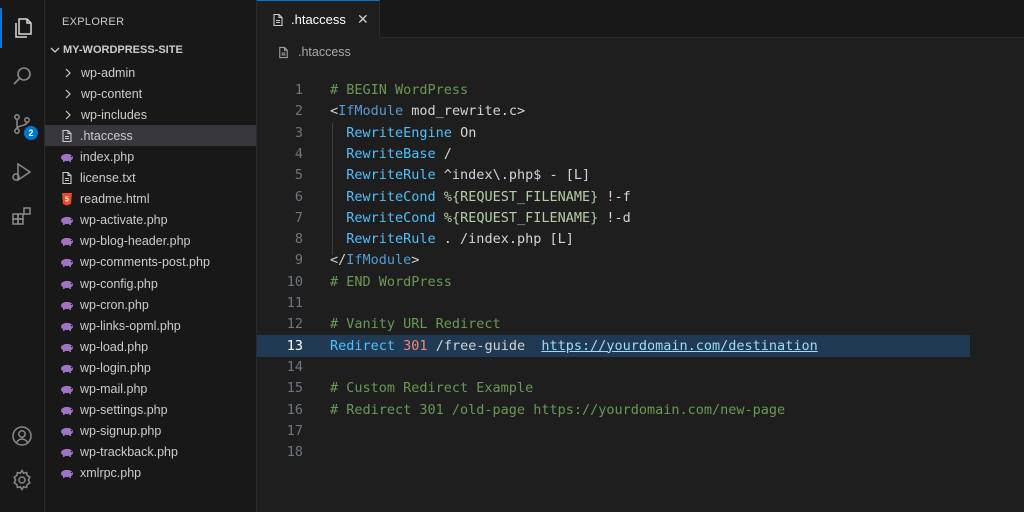  I want to click on line-number: 17, so click(294, 430).